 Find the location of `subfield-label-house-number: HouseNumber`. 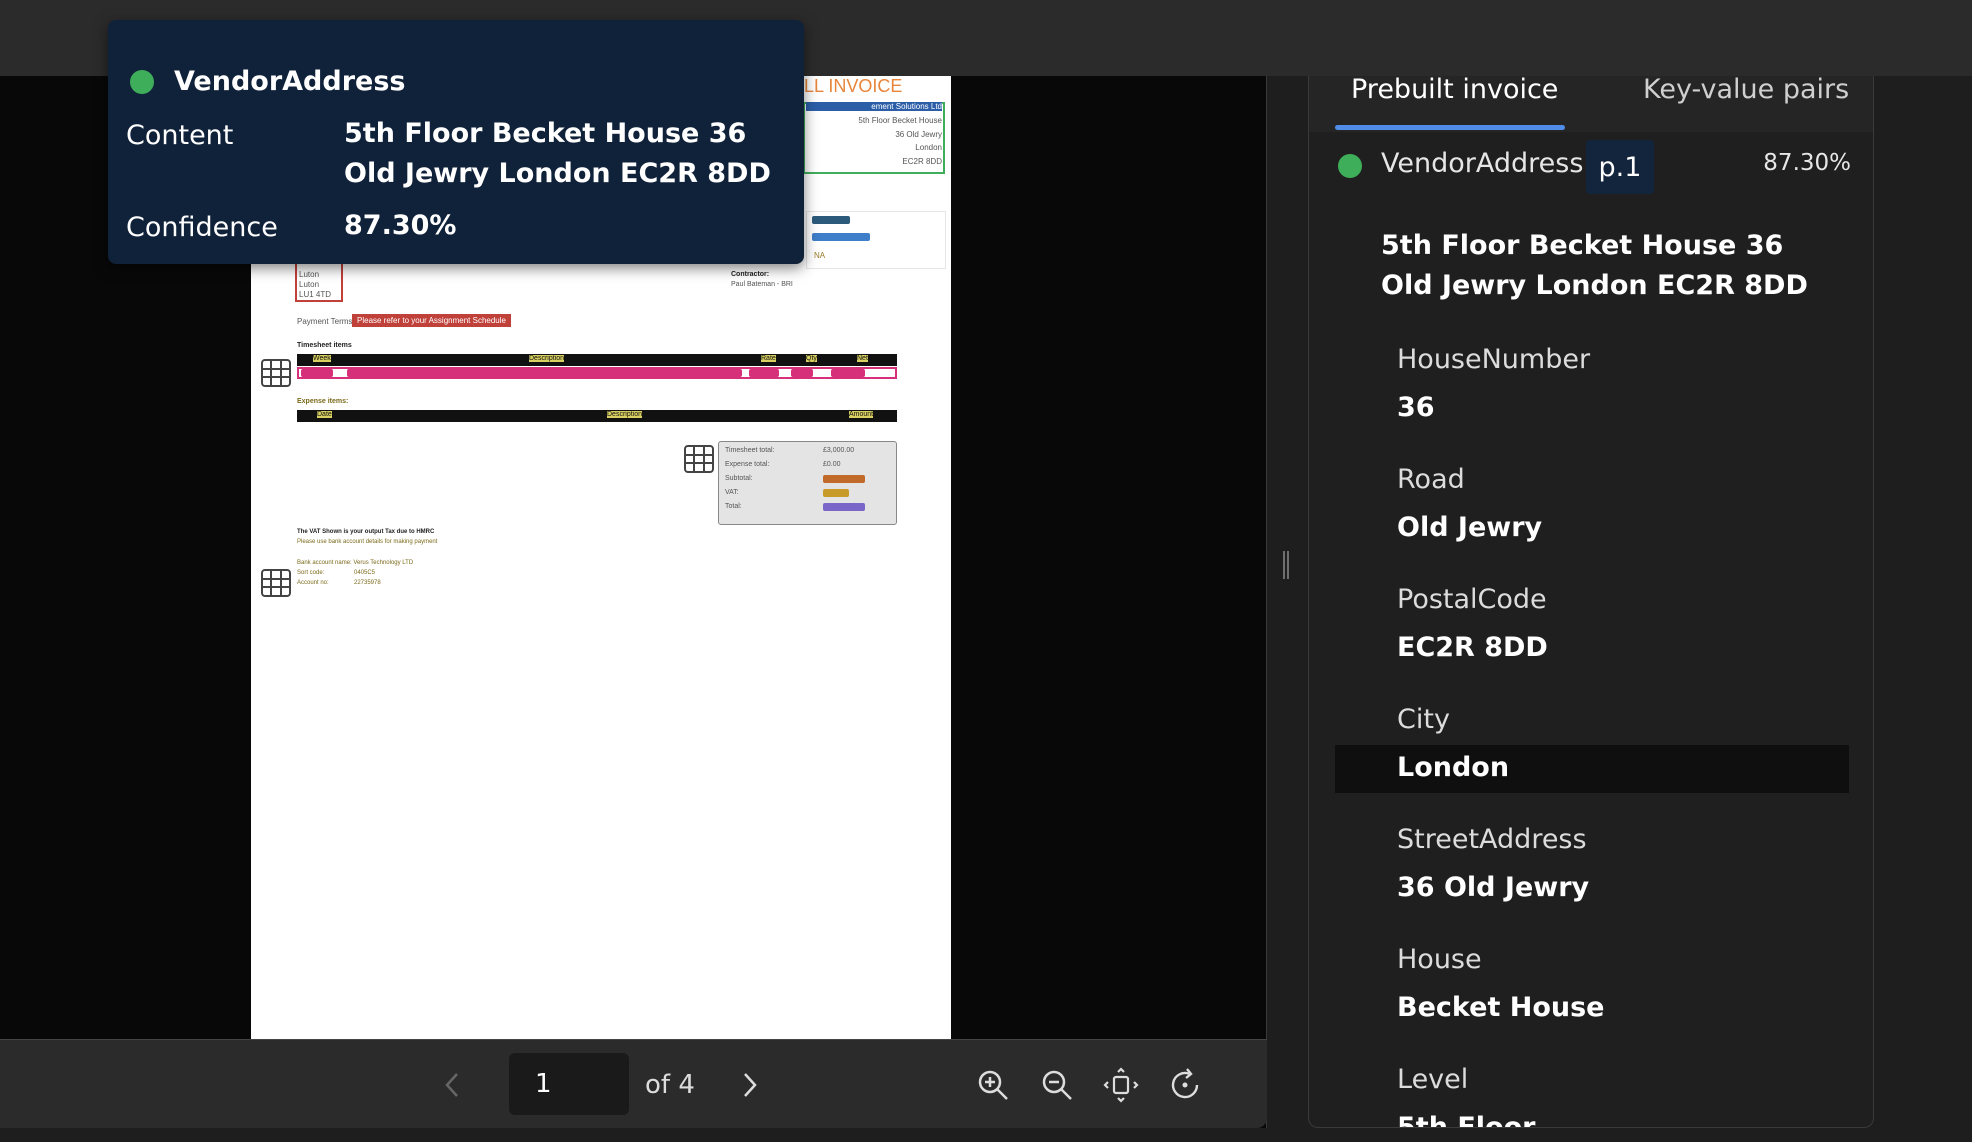

subfield-label-house-number: HouseNumber is located at coordinates (1494, 359).